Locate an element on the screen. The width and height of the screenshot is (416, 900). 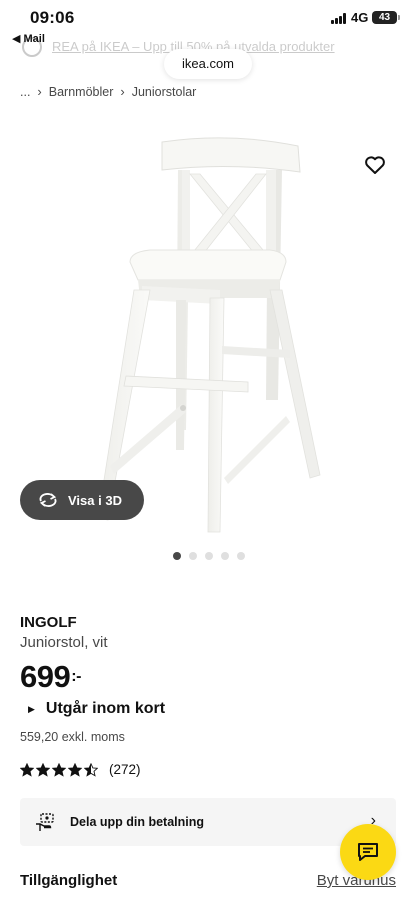
battery-icon: 43 is located at coordinates (386, 17).